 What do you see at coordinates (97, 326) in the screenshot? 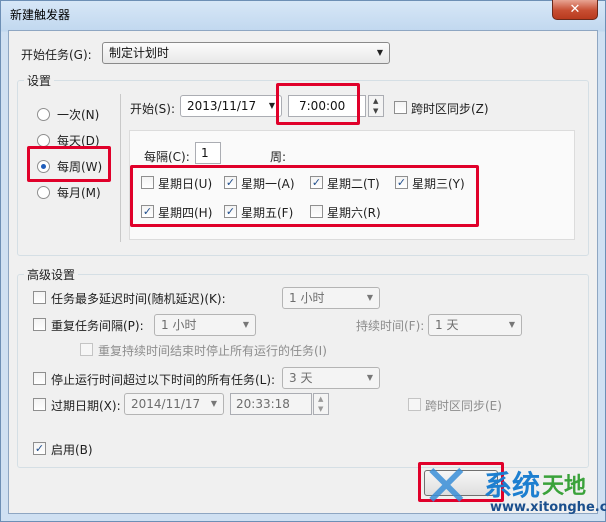
I see `repeat-label: 重复任务间隔(P):` at bounding box center [97, 326].